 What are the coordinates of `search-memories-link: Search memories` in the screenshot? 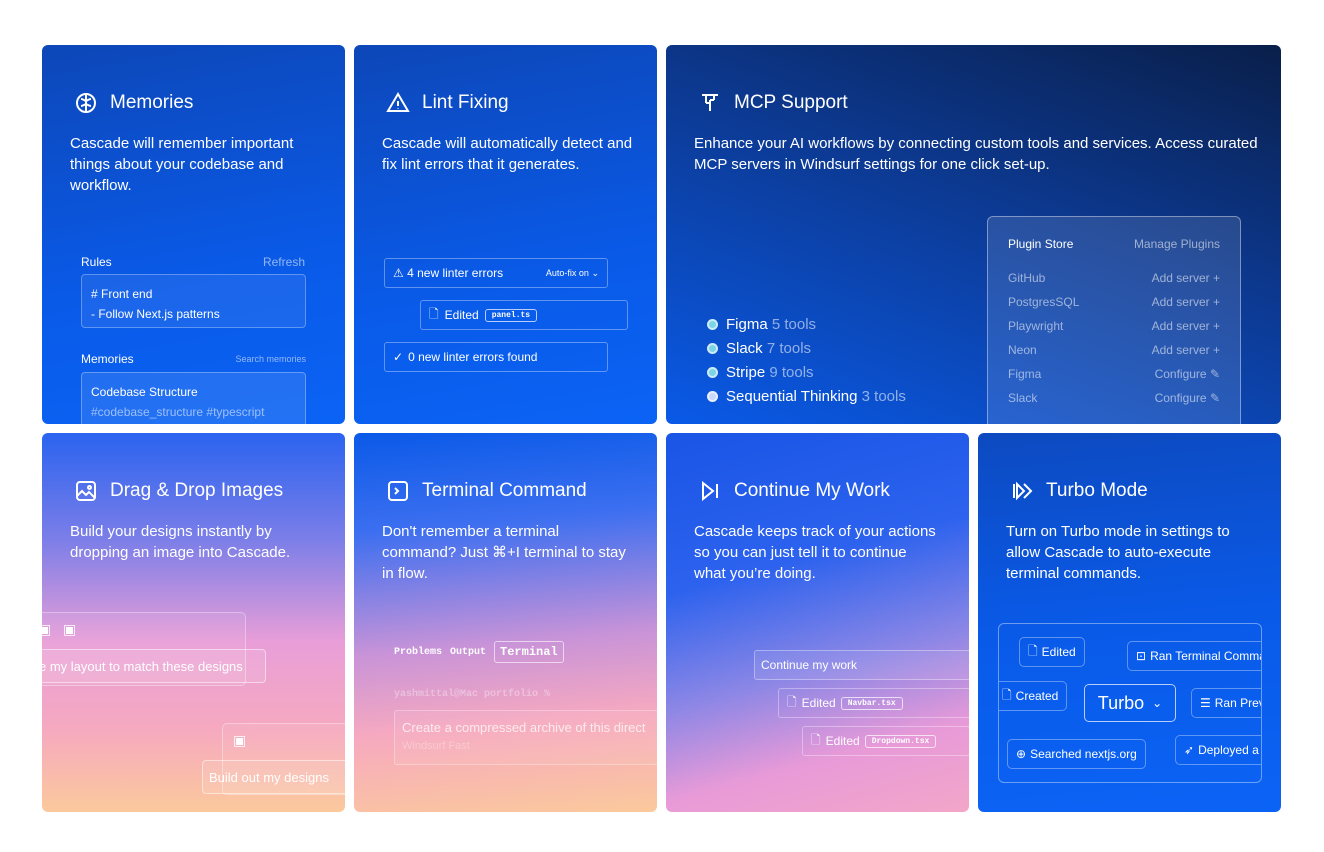 It's located at (270, 359).